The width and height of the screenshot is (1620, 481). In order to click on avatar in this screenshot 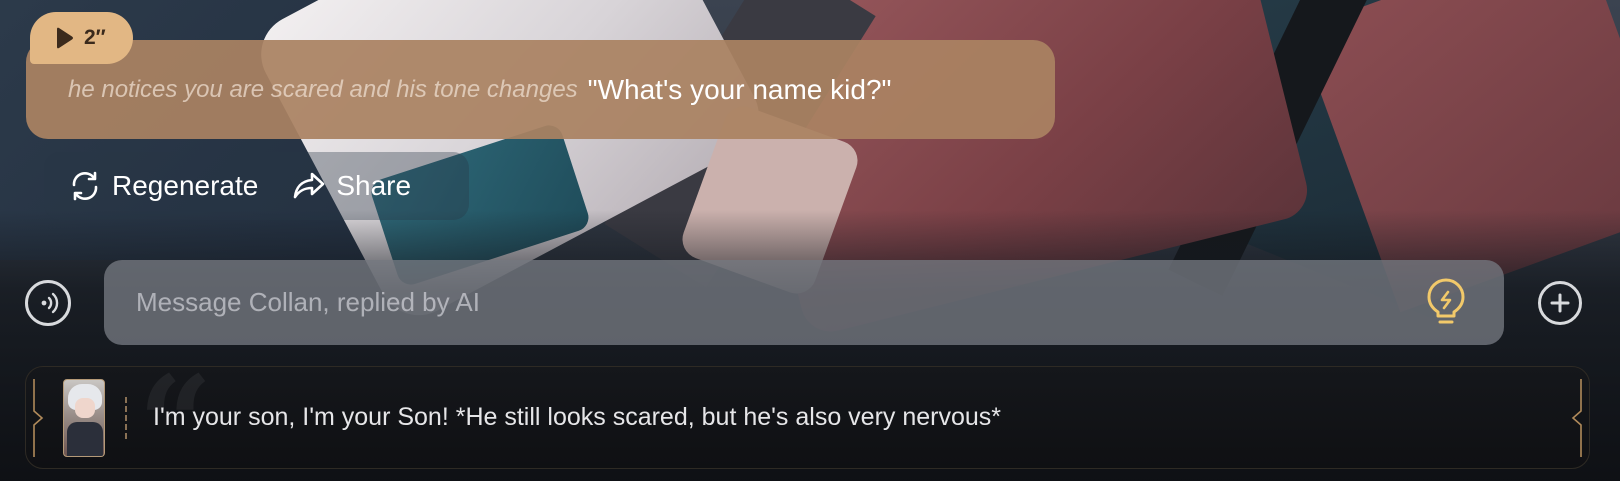, I will do `click(84, 418)`.